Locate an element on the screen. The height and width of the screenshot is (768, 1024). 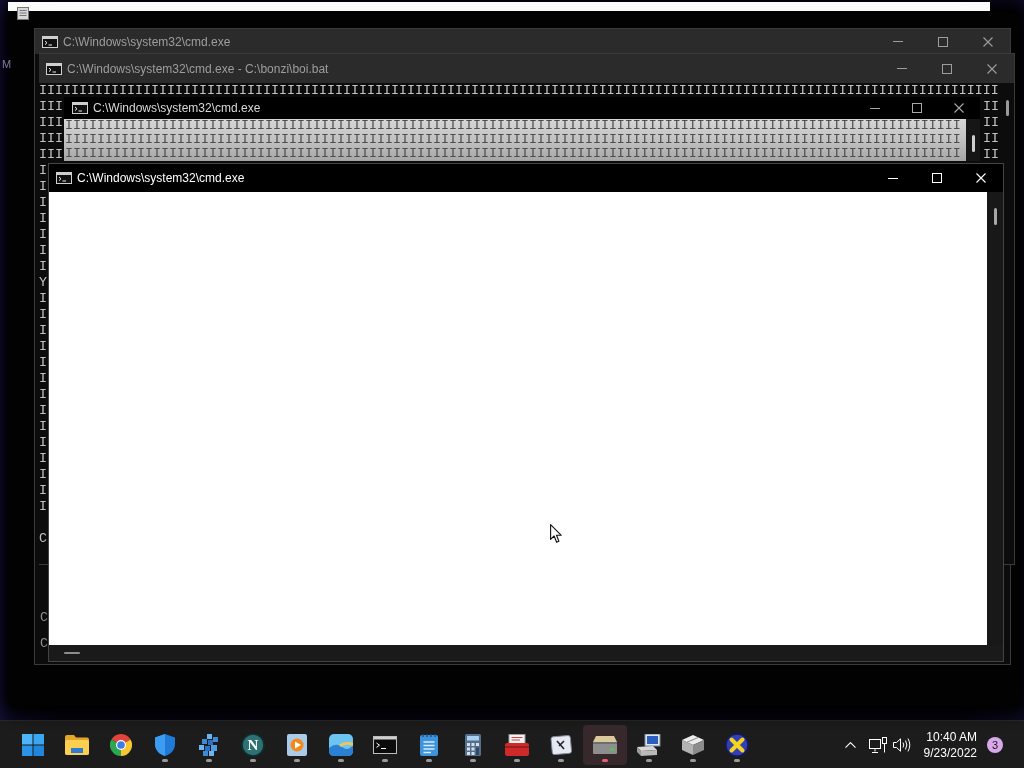
blocks-icon is located at coordinates (209, 744).